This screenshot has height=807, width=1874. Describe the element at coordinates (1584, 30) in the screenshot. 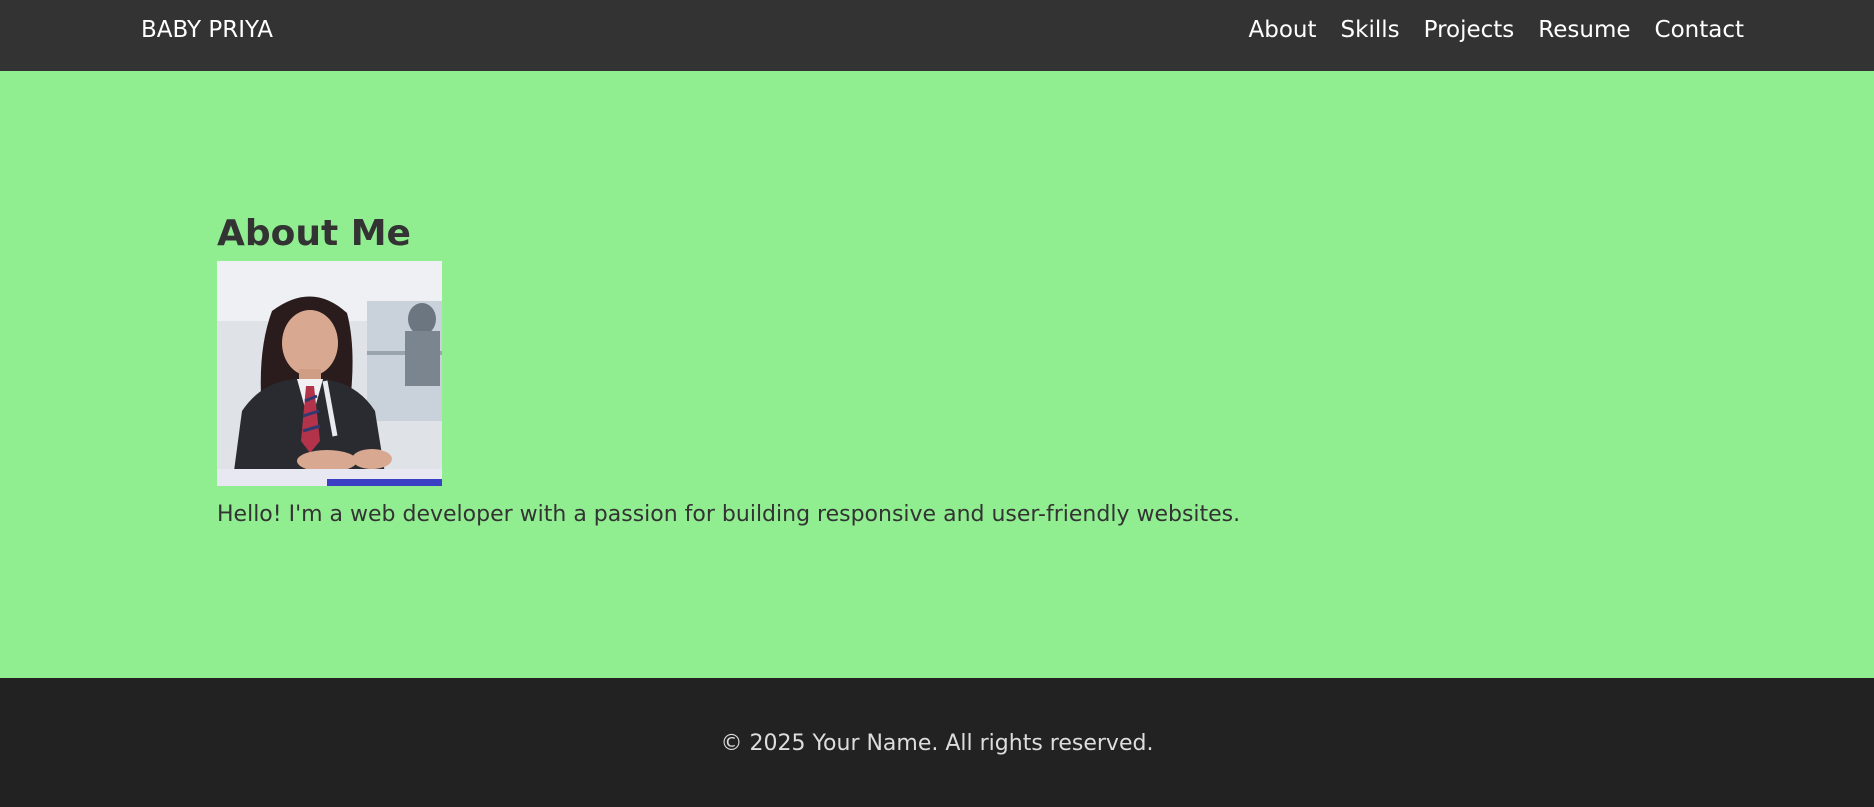

I see `nav-link-resume: Resume` at that location.